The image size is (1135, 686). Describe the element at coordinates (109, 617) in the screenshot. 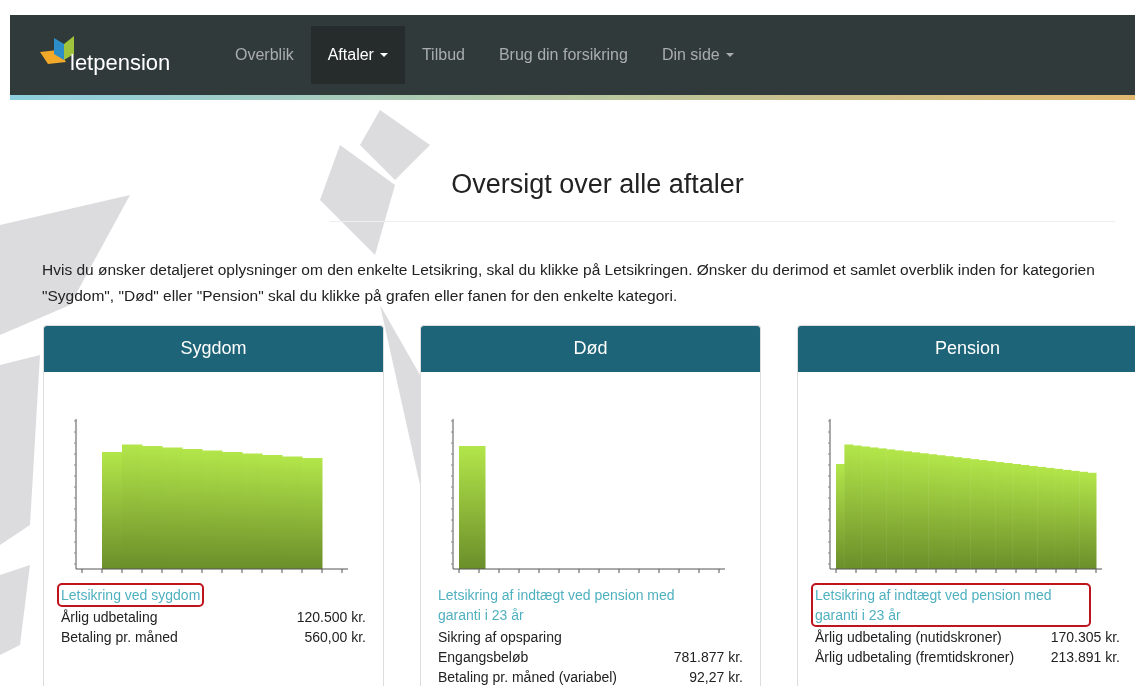

I see `row-label: Årlig udbetaling` at that location.